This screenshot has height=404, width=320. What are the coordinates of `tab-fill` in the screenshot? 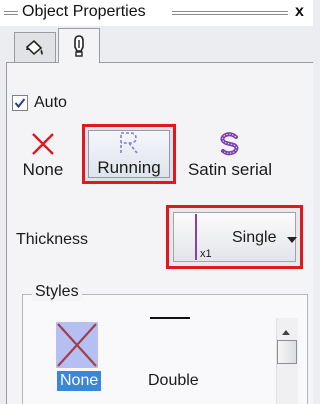 It's located at (35, 47).